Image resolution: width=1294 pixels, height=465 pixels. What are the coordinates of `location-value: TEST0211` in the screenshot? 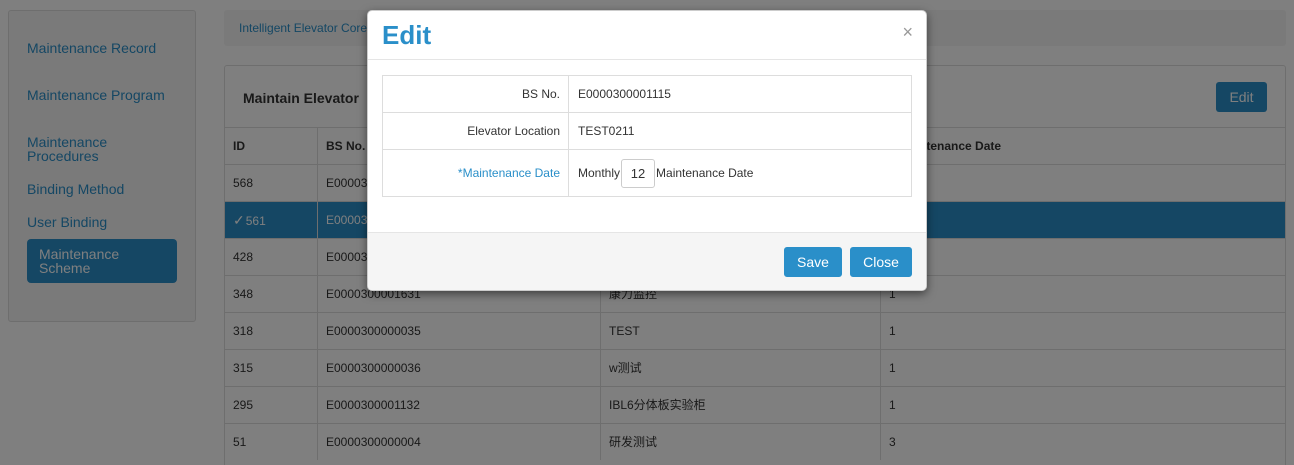 It's located at (606, 131).